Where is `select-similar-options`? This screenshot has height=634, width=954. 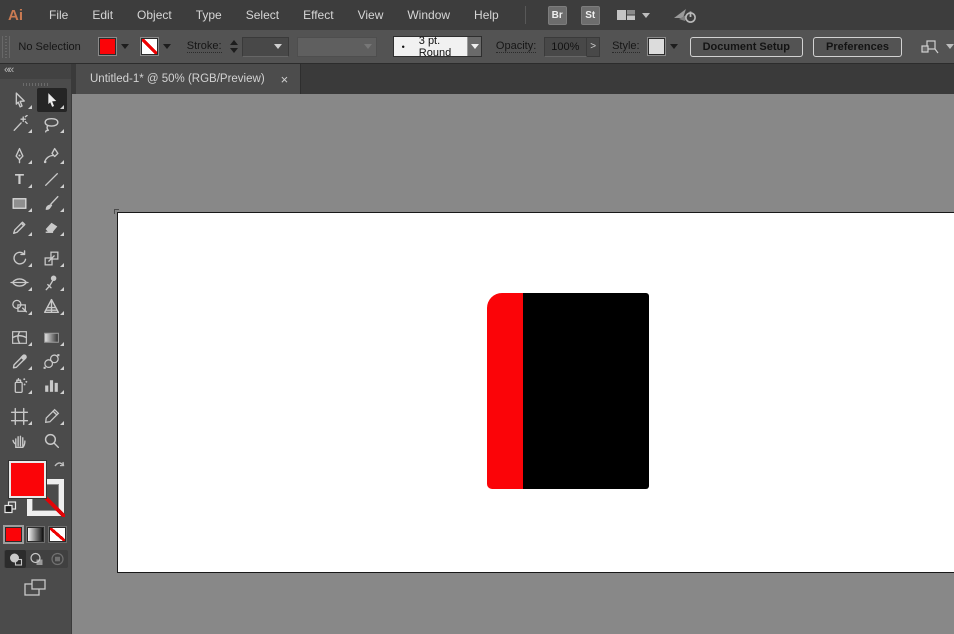 select-similar-options is located at coordinates (936, 47).